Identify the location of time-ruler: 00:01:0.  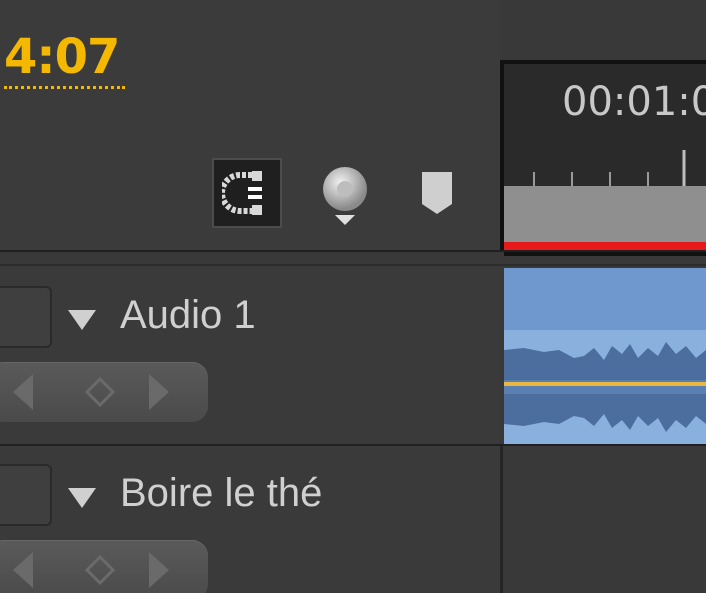
(603, 158).